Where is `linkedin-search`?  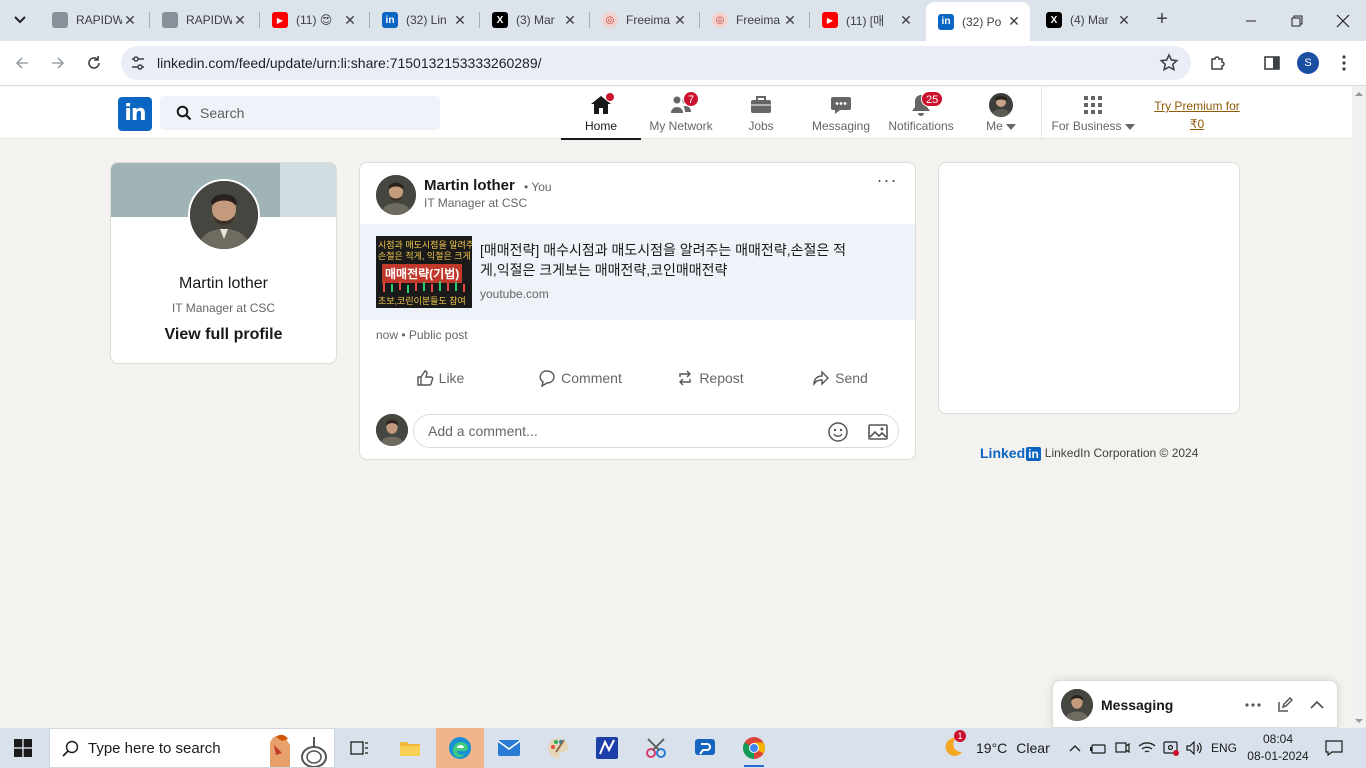
linkedin-search is located at coordinates (300, 113).